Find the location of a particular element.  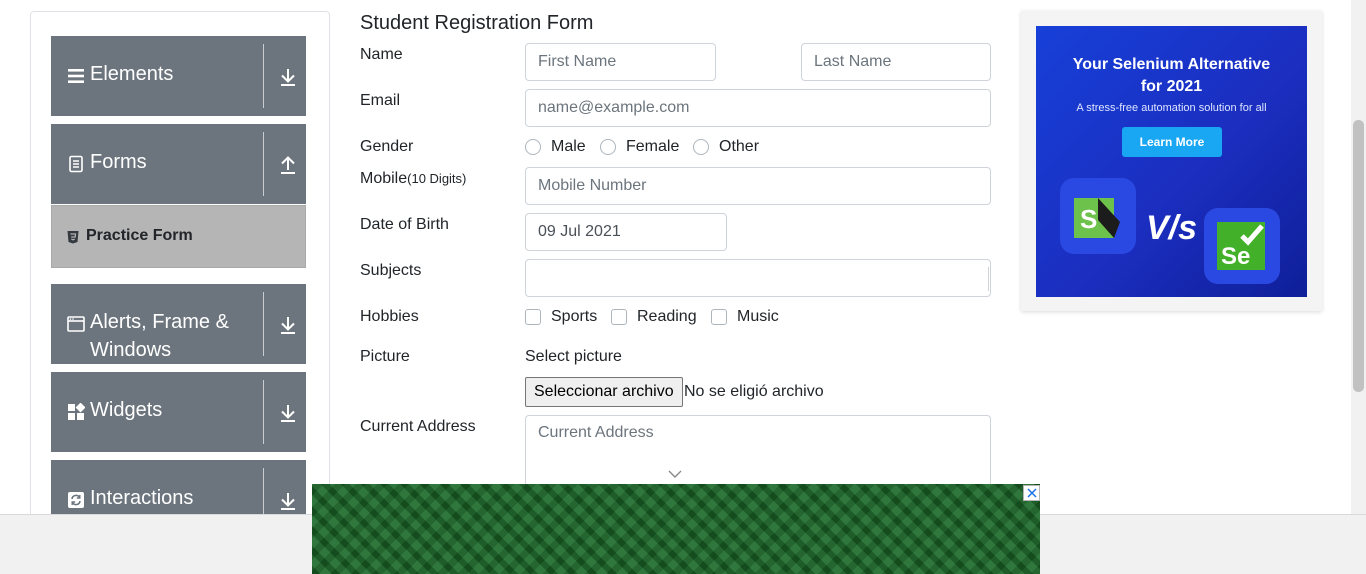

group-title: Elements is located at coordinates (132, 74).